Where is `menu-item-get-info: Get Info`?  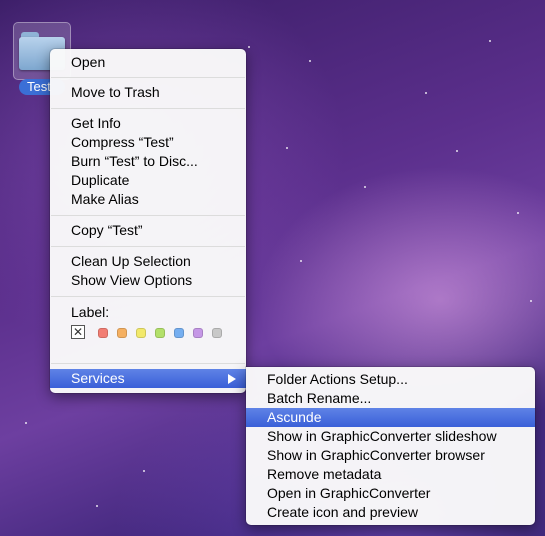
menu-item-get-info: Get Info is located at coordinates (148, 123).